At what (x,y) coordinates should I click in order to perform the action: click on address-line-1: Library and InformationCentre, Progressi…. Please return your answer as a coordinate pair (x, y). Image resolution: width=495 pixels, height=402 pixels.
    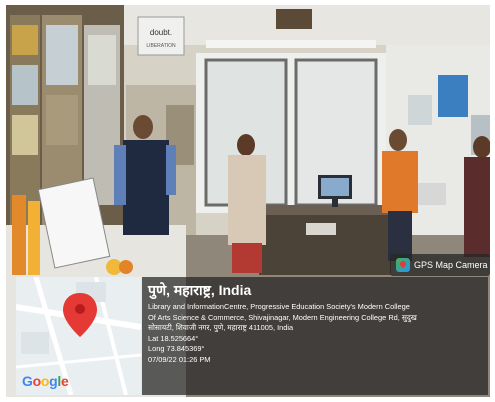
    Looking at the image, I should click on (279, 306).